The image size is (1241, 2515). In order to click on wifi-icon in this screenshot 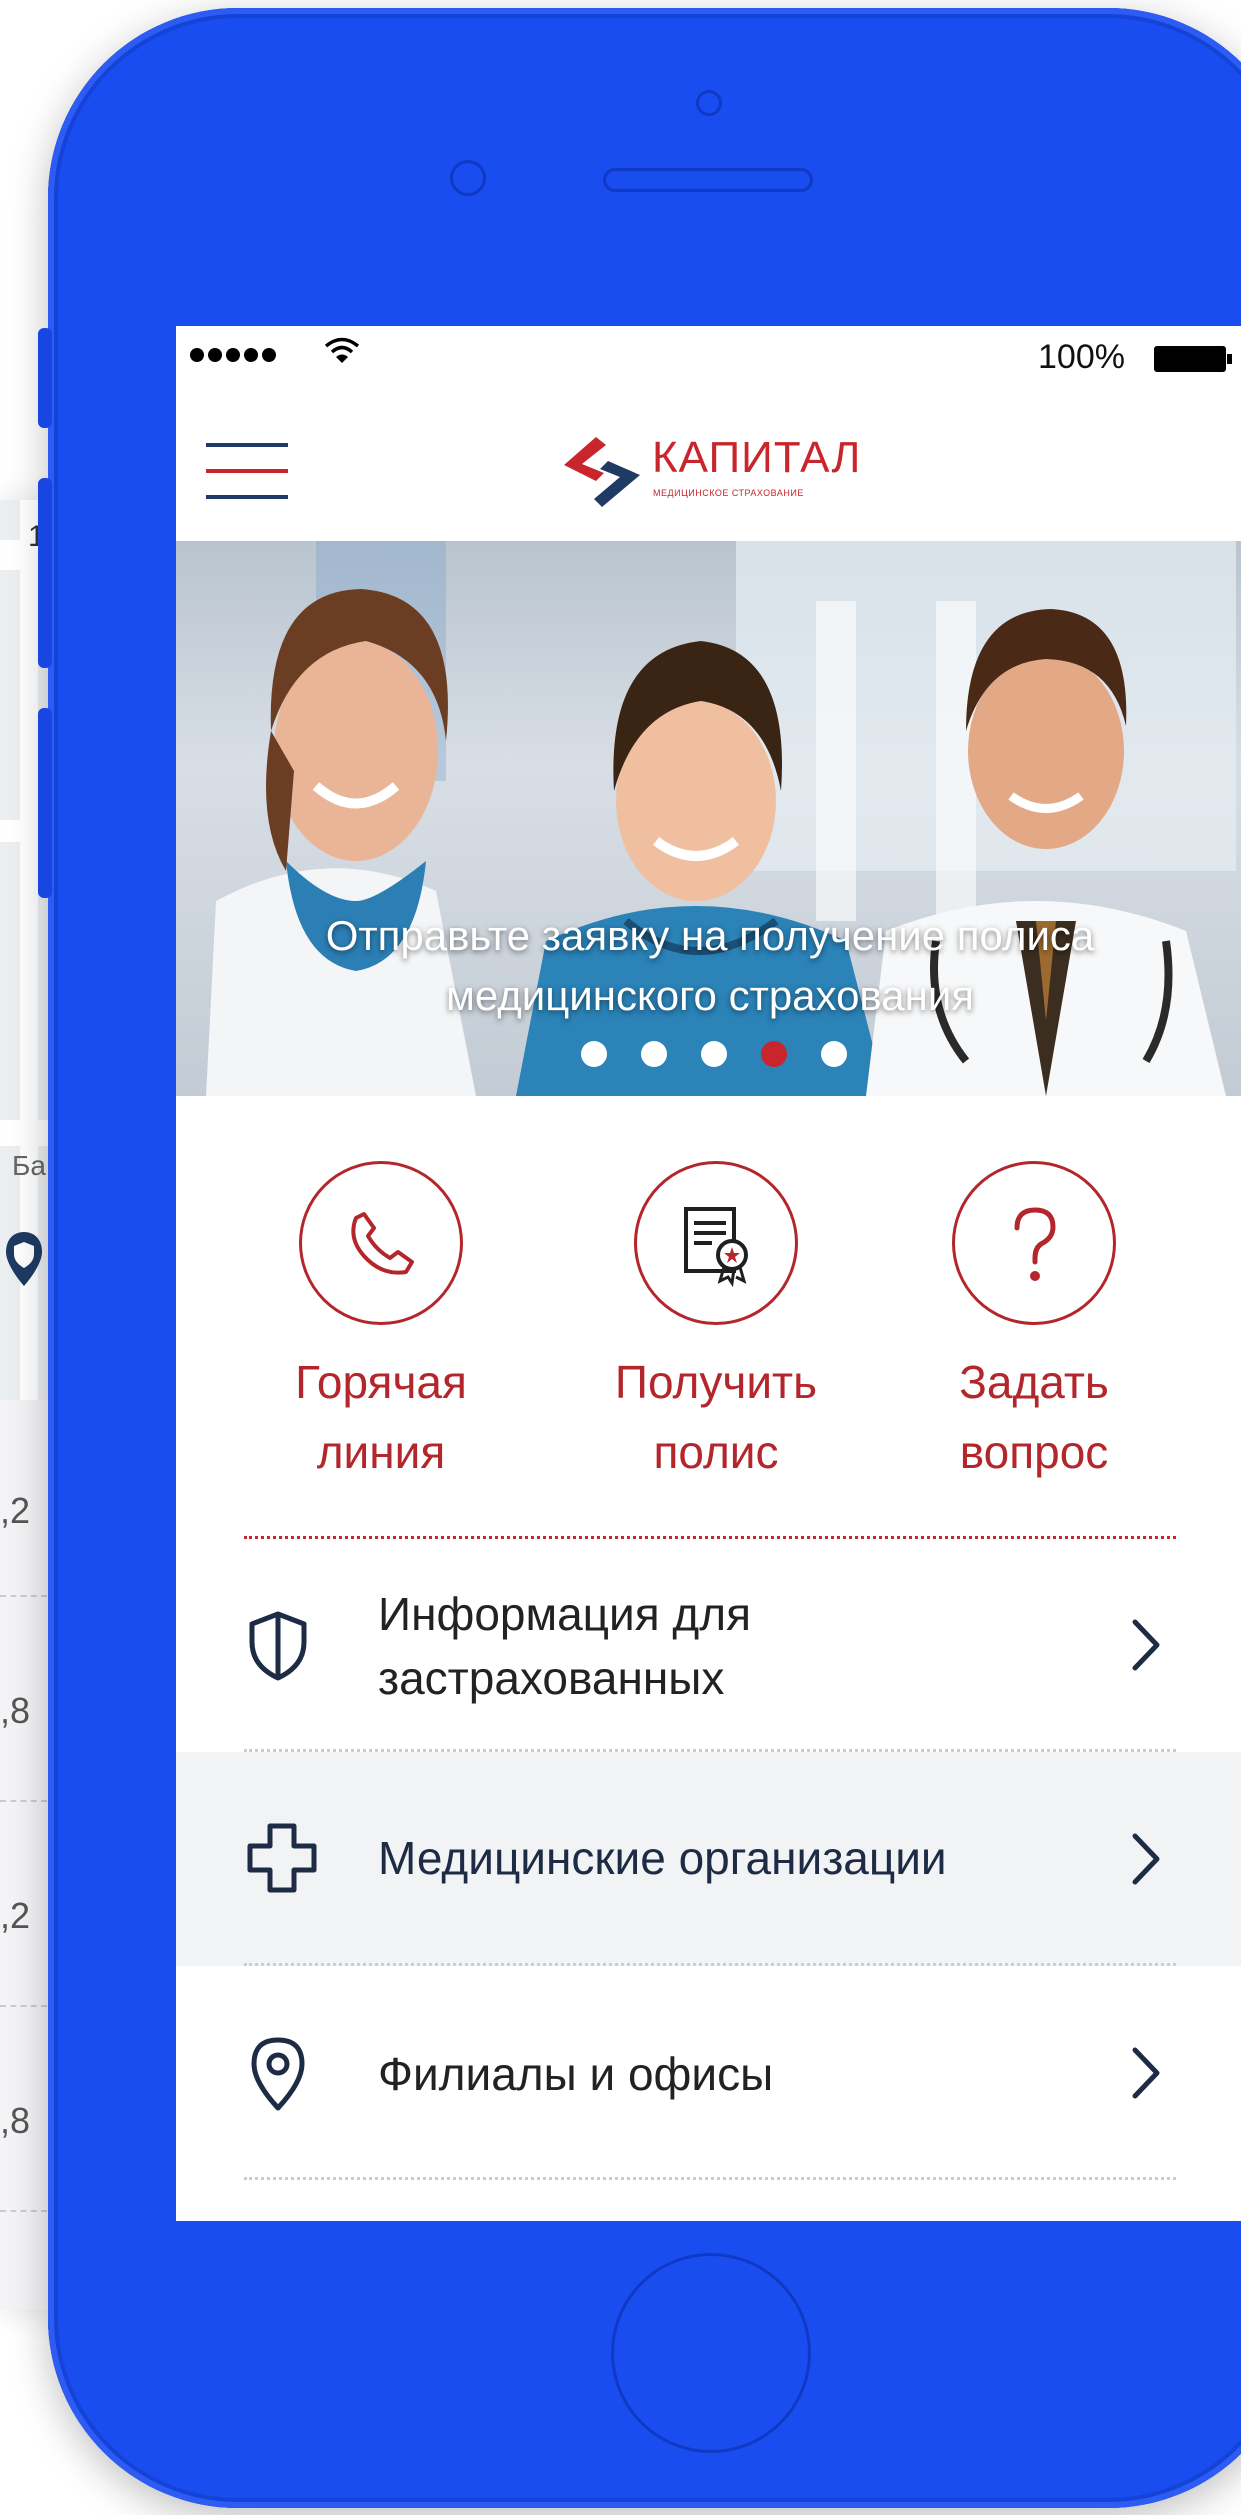, I will do `click(342, 350)`.